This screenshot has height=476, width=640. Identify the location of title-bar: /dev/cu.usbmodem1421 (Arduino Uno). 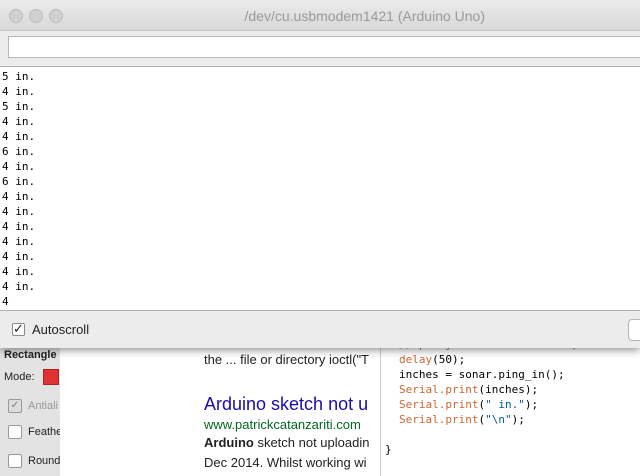
(320, 15).